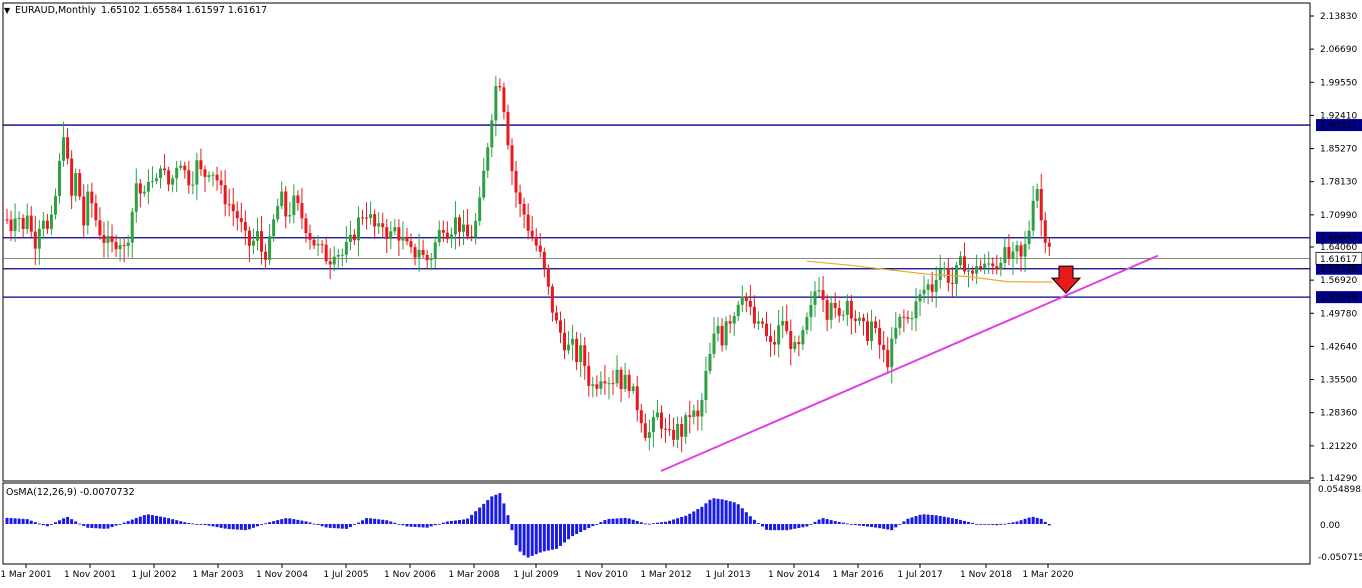 Image resolution: width=1362 pixels, height=588 pixels. I want to click on x-tick-label: 1 Mar 2008, so click(474, 575).